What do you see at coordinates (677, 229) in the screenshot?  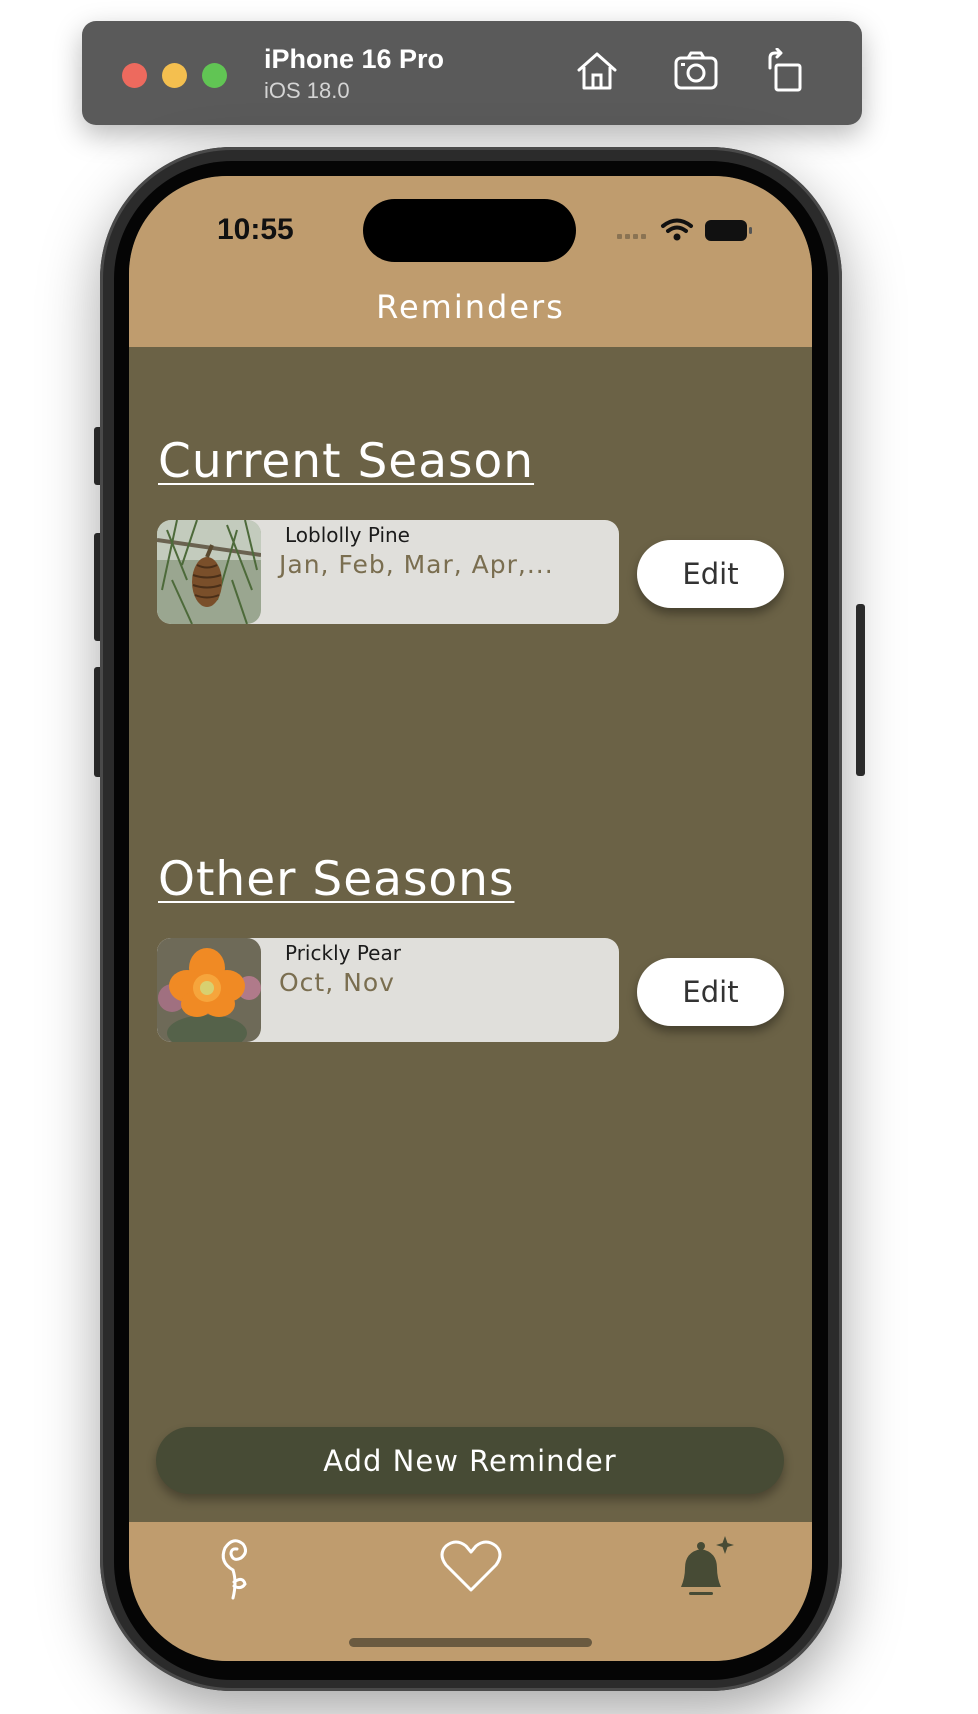 I see `wifi-icon` at bounding box center [677, 229].